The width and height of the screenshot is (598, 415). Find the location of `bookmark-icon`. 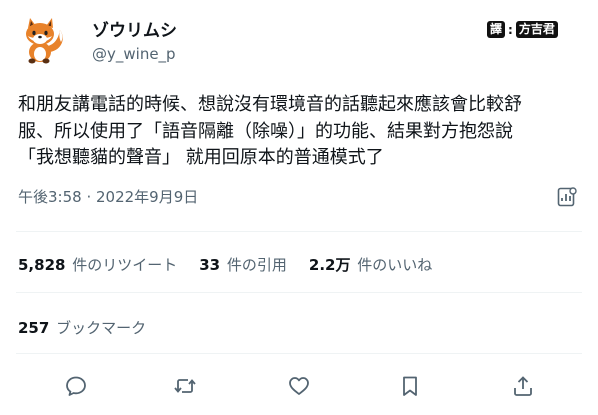

bookmark-icon is located at coordinates (410, 386).